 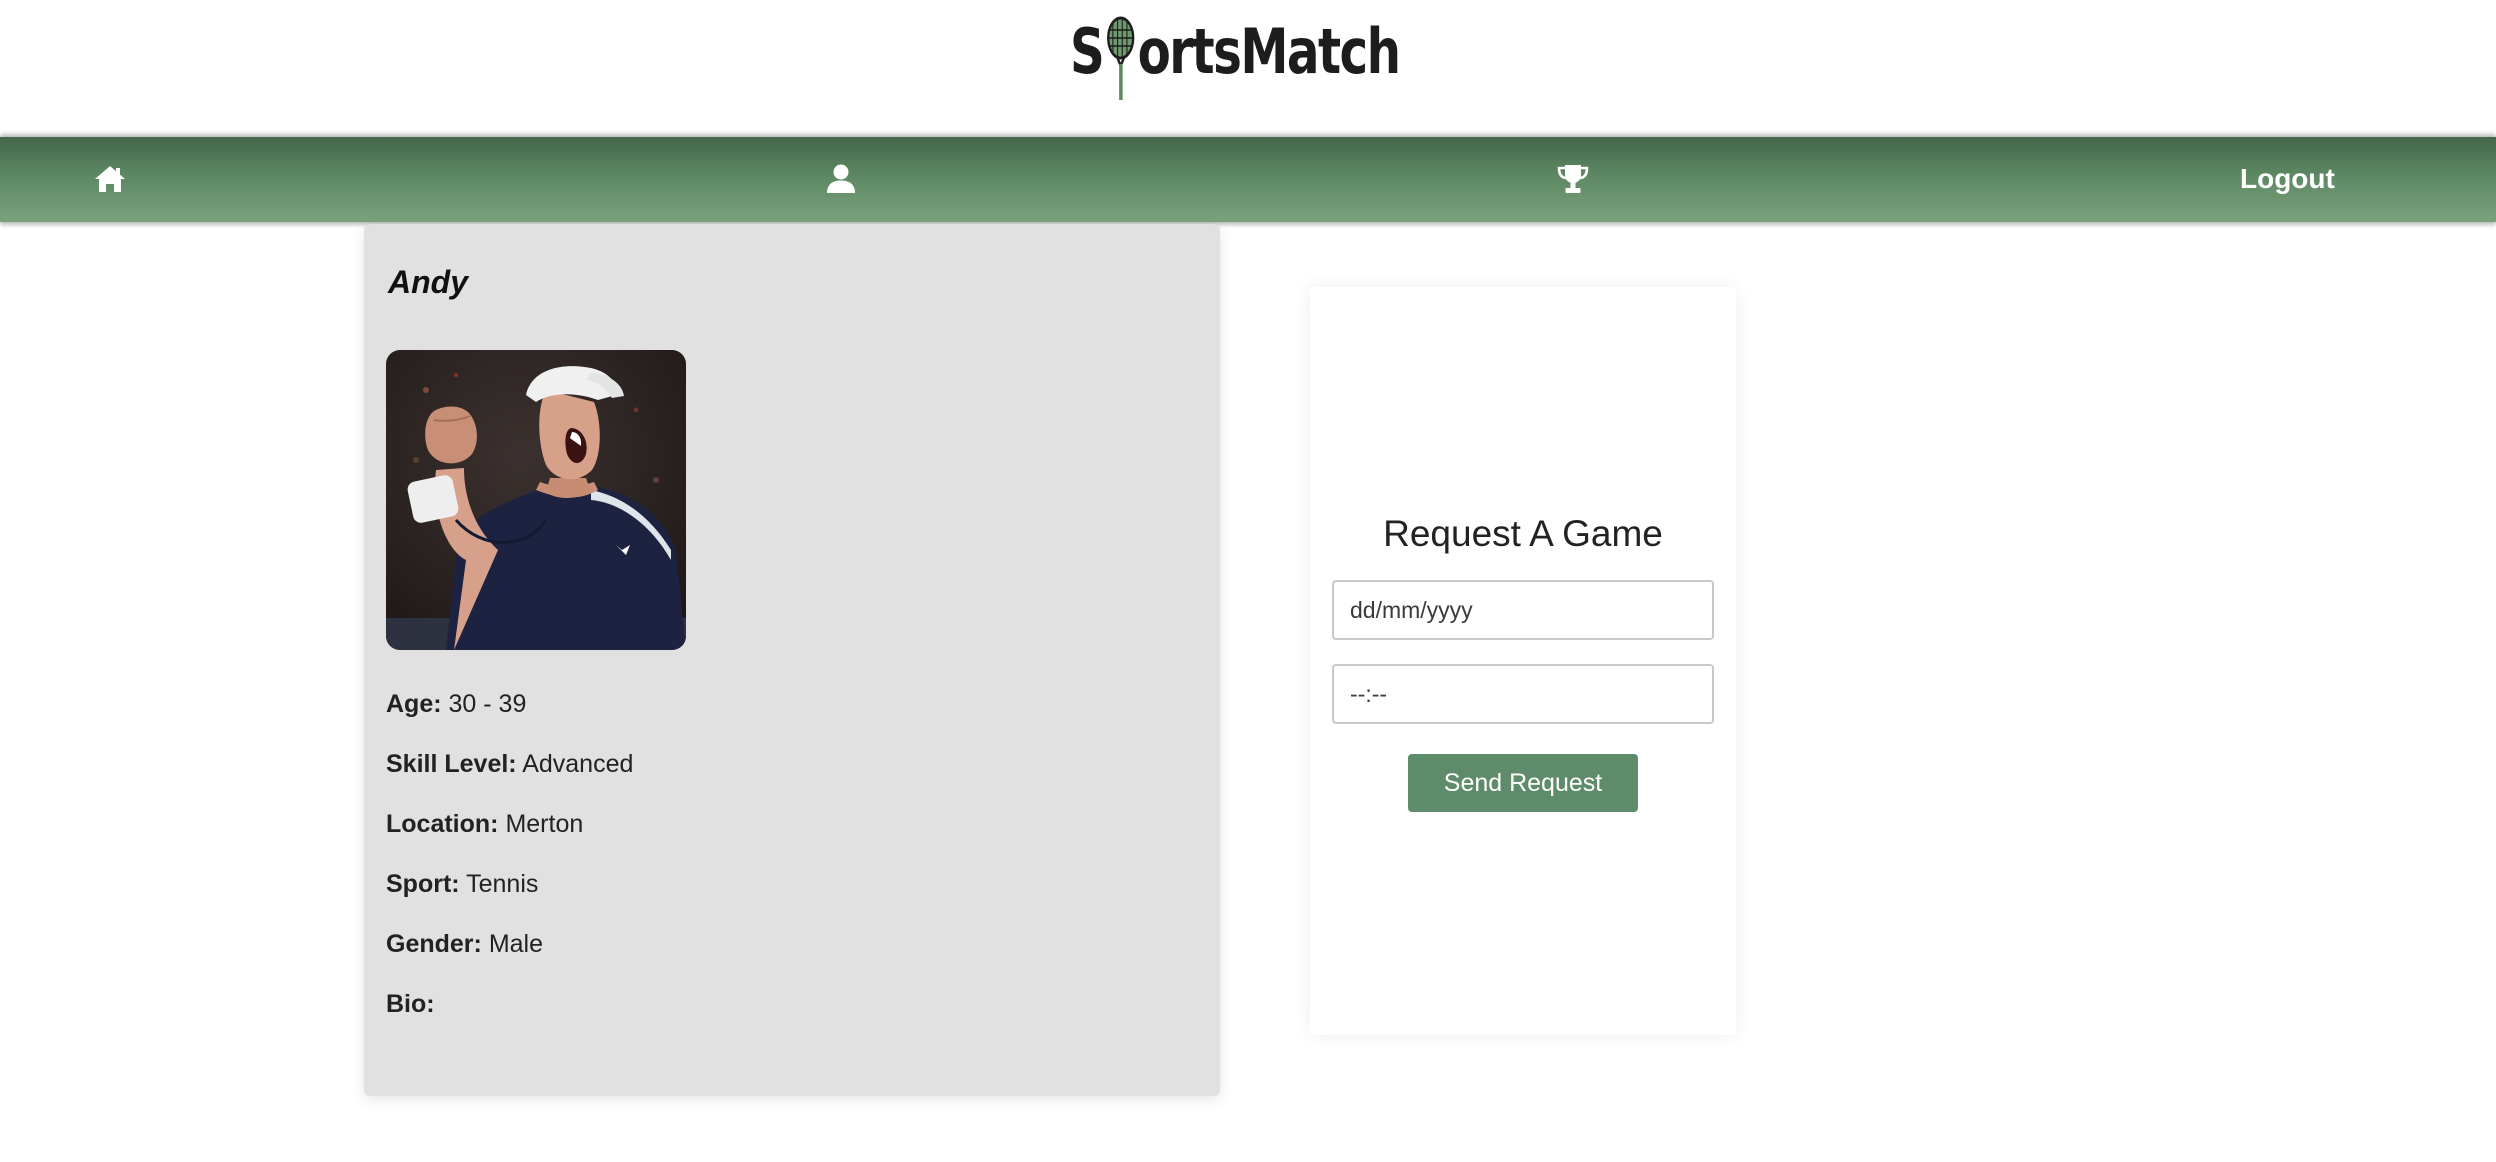 What do you see at coordinates (1087, 51) in the screenshot?
I see `logo-text-start: S` at bounding box center [1087, 51].